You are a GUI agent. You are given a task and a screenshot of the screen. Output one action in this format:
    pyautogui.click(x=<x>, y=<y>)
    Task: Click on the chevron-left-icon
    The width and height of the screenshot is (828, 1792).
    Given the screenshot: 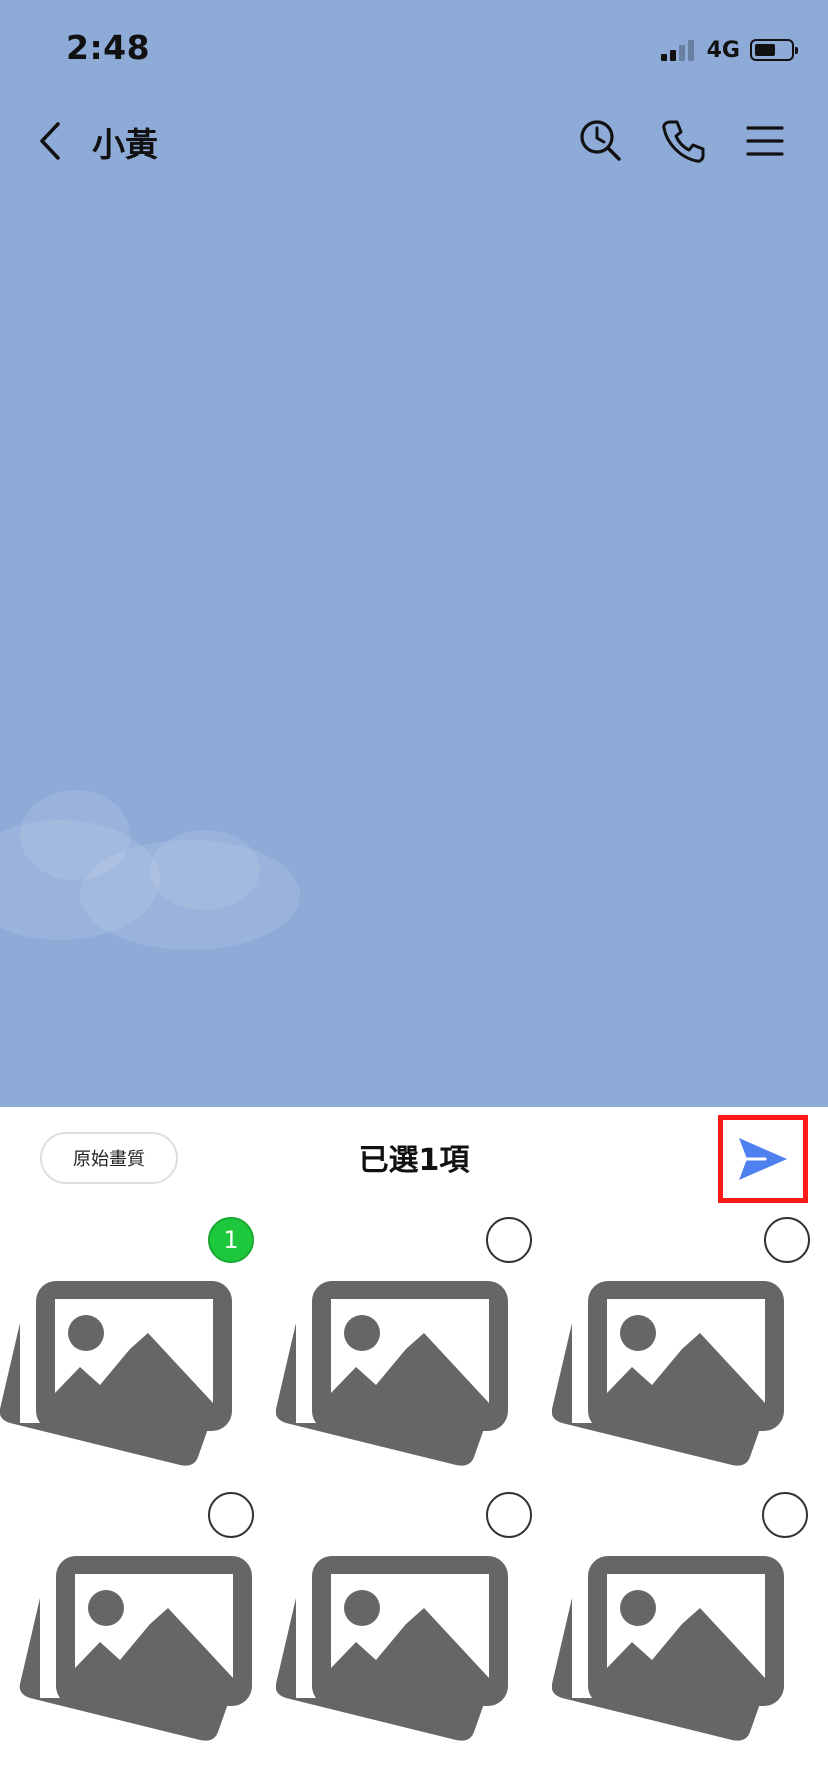 What is the action you would take?
    pyautogui.click(x=50, y=141)
    